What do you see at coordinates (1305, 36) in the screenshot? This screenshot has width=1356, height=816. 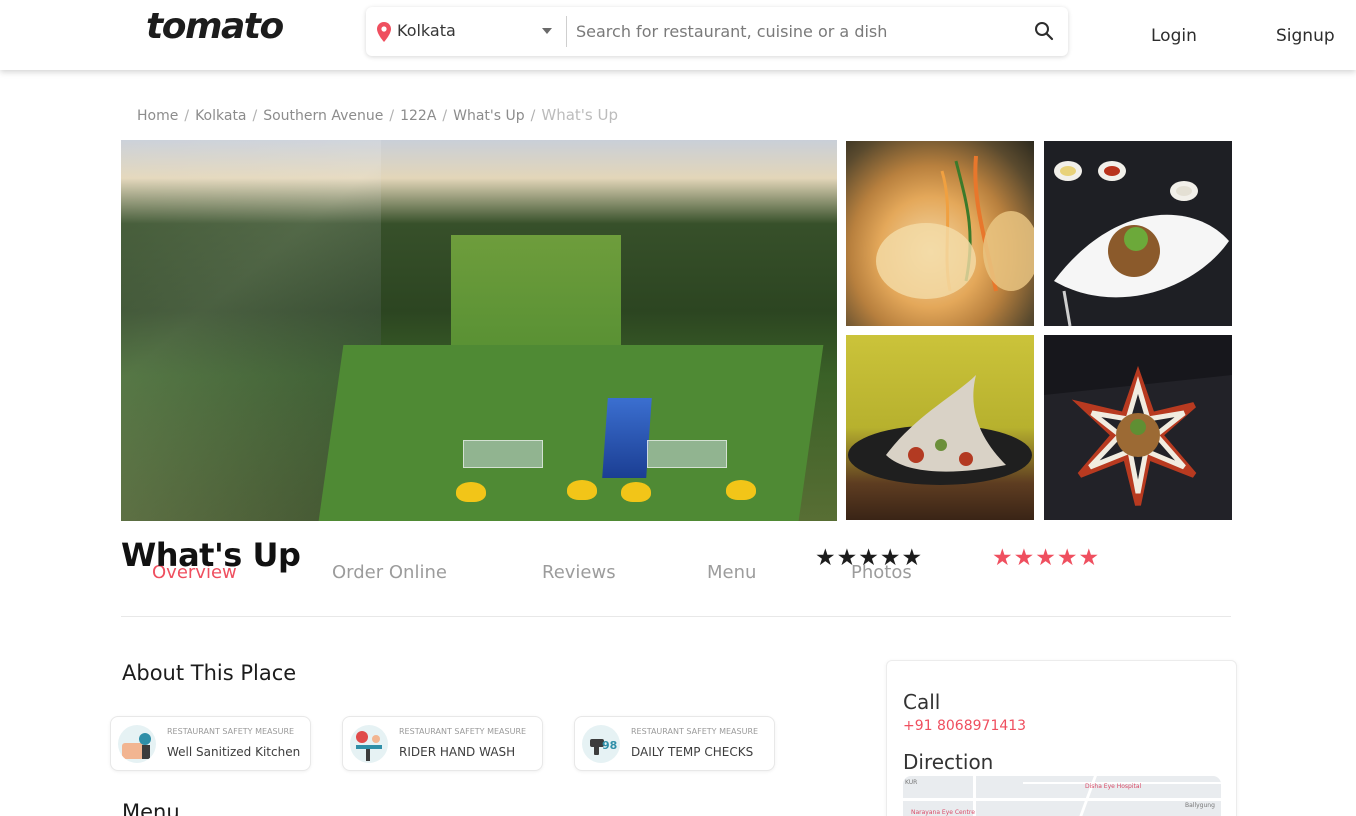 I see `signup-link: Signup` at bounding box center [1305, 36].